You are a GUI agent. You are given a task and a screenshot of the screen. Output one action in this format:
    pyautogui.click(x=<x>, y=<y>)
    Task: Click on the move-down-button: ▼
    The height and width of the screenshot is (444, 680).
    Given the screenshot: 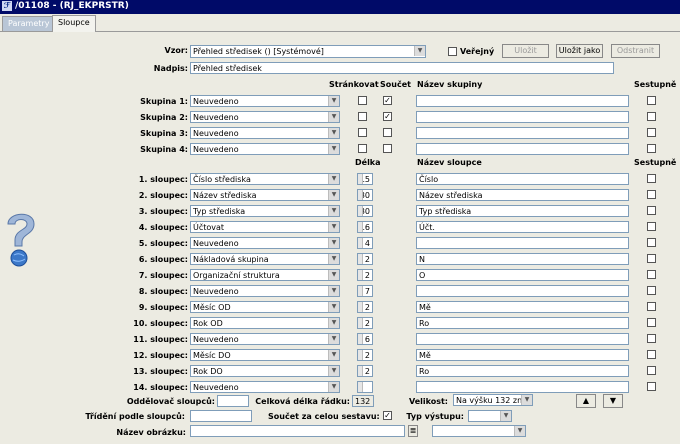 What is the action you would take?
    pyautogui.click(x=613, y=401)
    